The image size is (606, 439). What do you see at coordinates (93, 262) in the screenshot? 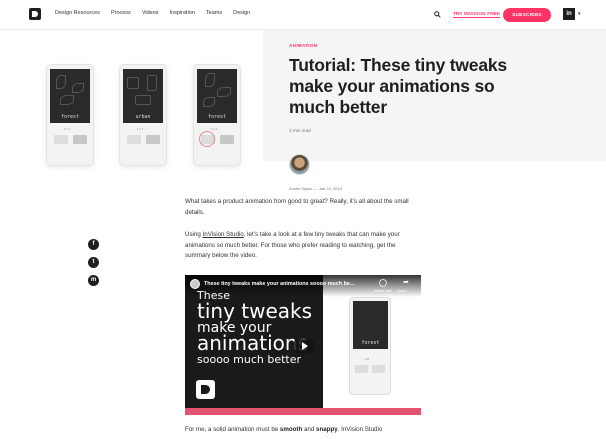
I see `twitter-share-icon: t` at bounding box center [93, 262].